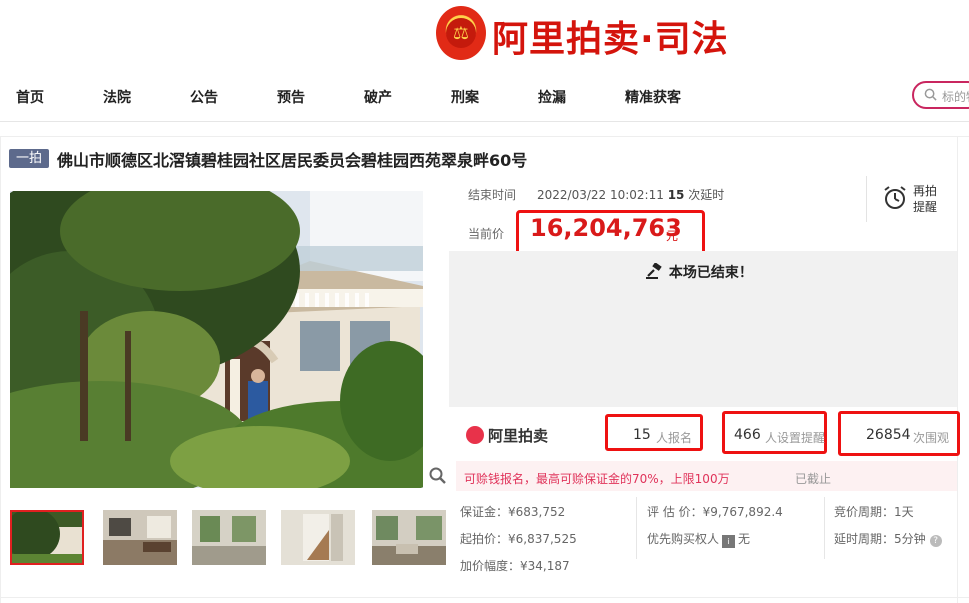  Describe the element at coordinates (895, 197) in the screenshot. I see `alarm-clock-icon` at that location.